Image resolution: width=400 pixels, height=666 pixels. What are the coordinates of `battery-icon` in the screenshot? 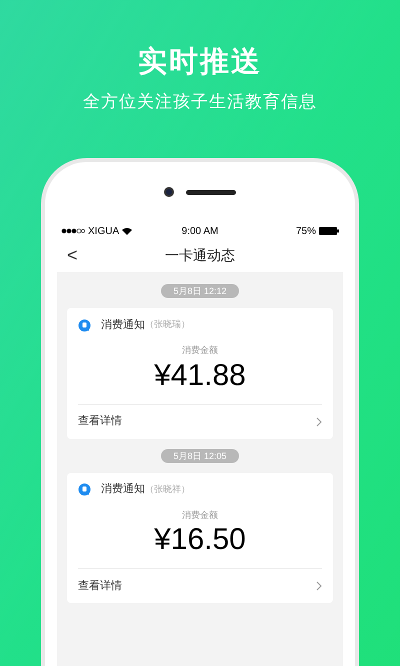 It's located at (329, 231).